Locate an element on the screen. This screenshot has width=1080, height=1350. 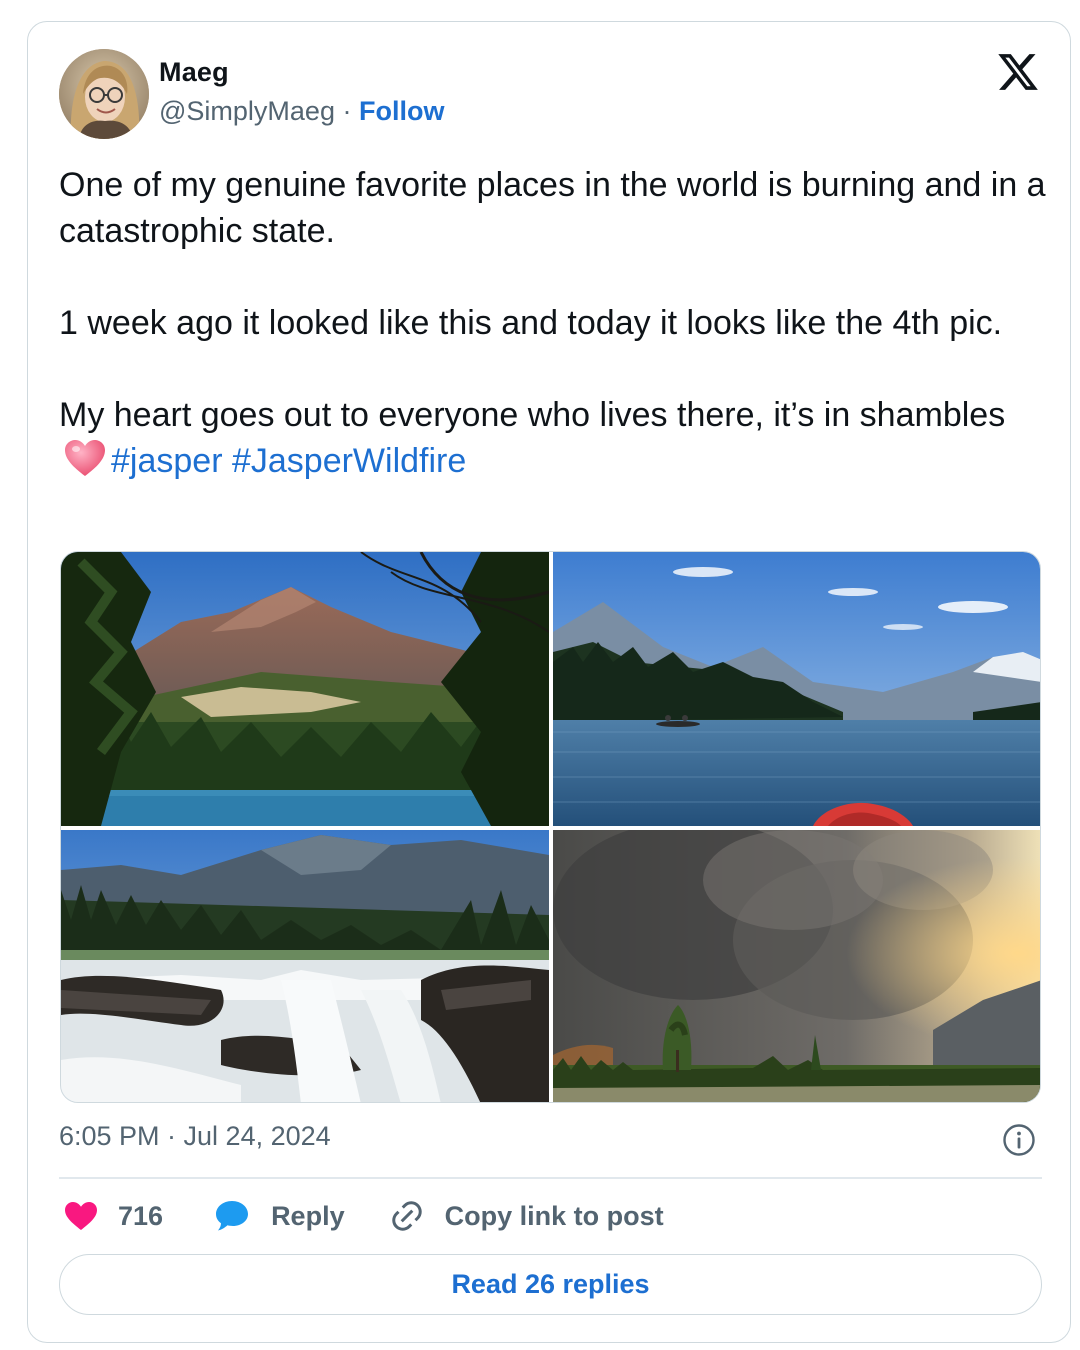
avatar-image is located at coordinates (104, 94).